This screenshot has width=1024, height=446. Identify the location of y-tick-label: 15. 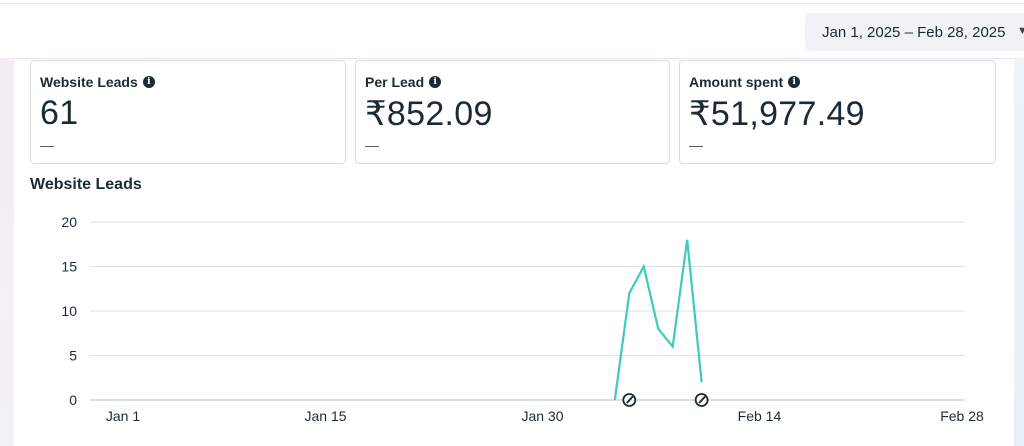
(69, 267).